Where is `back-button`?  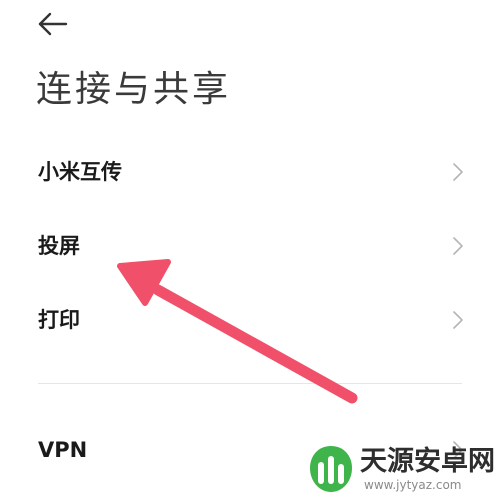
back-button is located at coordinates (54, 24).